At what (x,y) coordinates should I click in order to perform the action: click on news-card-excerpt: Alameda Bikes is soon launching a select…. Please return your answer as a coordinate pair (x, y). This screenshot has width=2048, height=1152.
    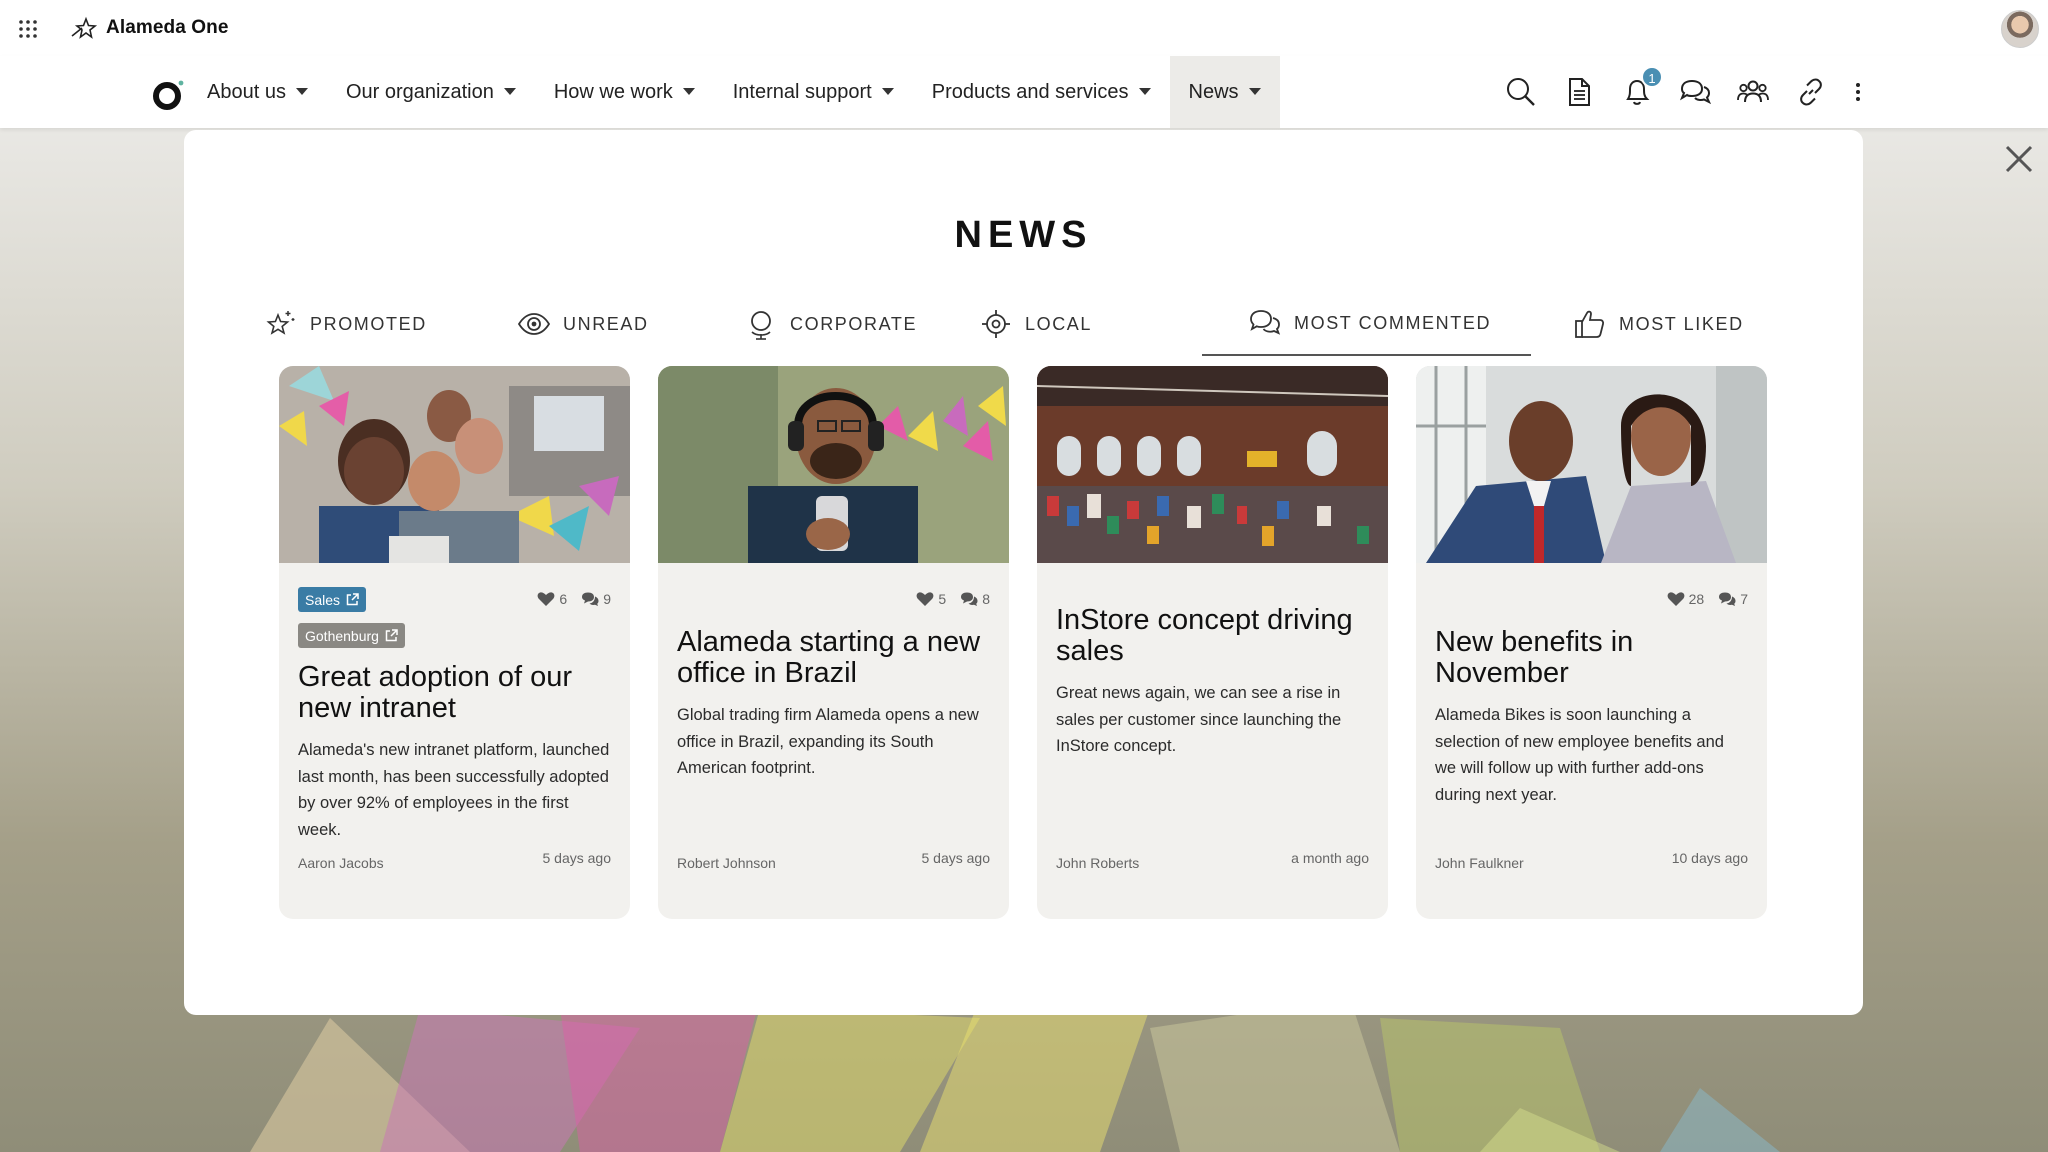
    Looking at the image, I should click on (1579, 755).